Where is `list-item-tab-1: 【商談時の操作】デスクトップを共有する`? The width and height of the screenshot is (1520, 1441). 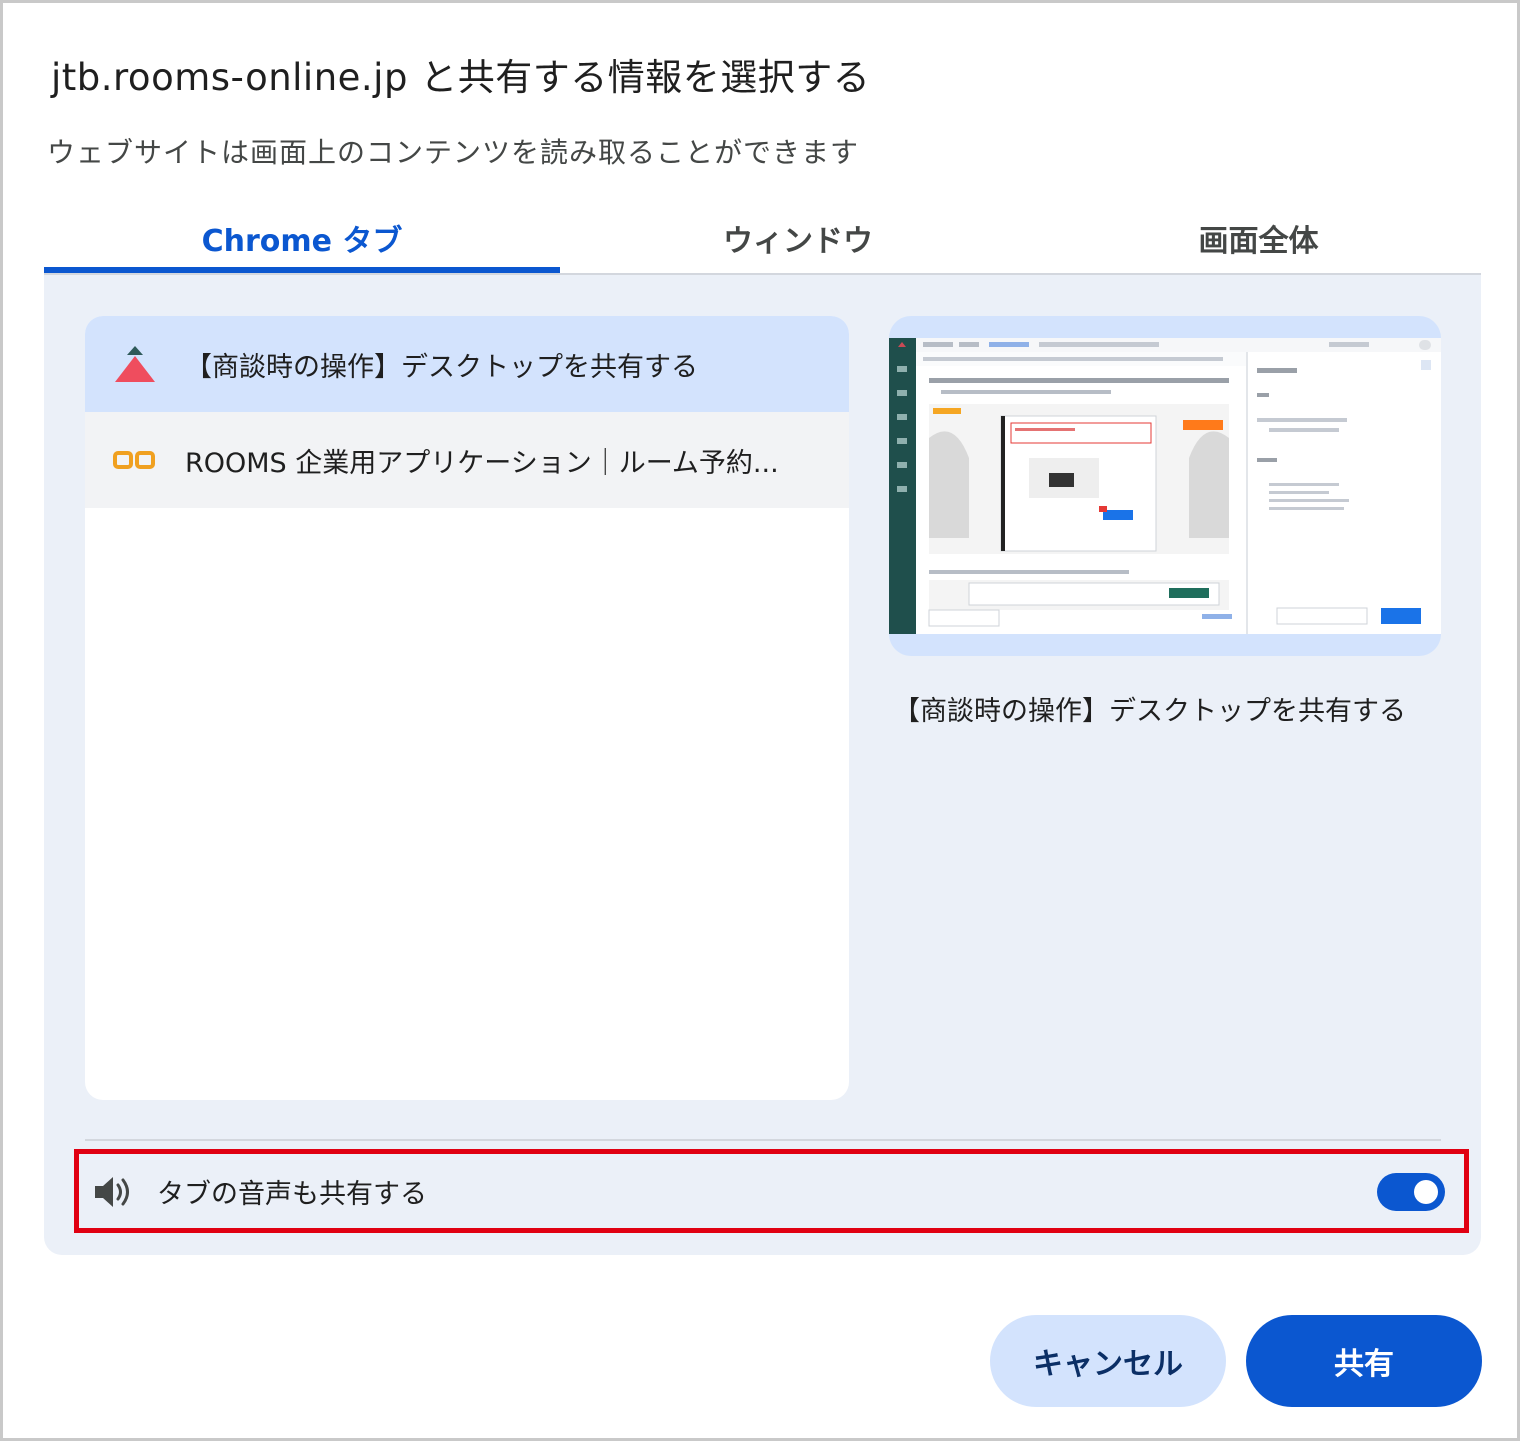 list-item-tab-1: 【商談時の操作】デスクトップを共有する is located at coordinates (467, 364).